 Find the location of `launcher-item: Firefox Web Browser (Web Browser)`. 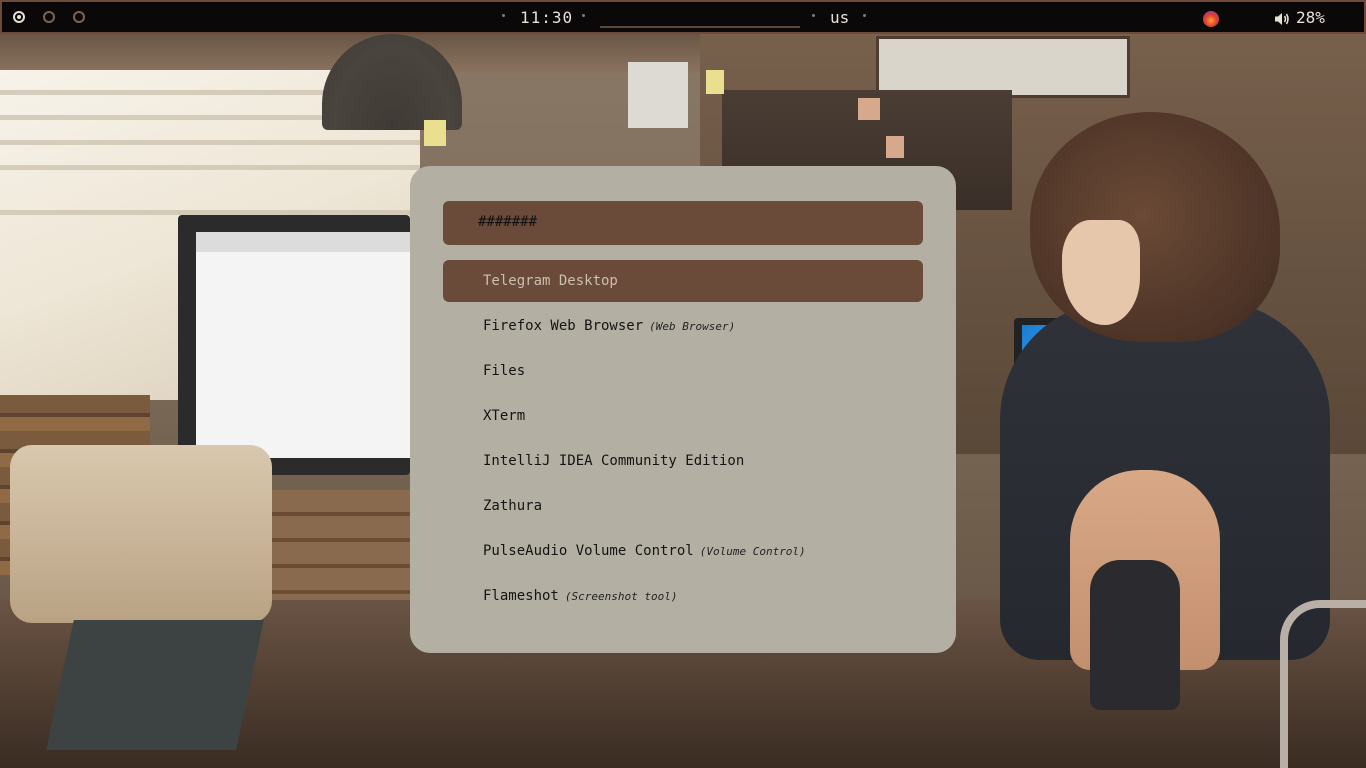

launcher-item: Firefox Web Browser (Web Browser) is located at coordinates (683, 326).